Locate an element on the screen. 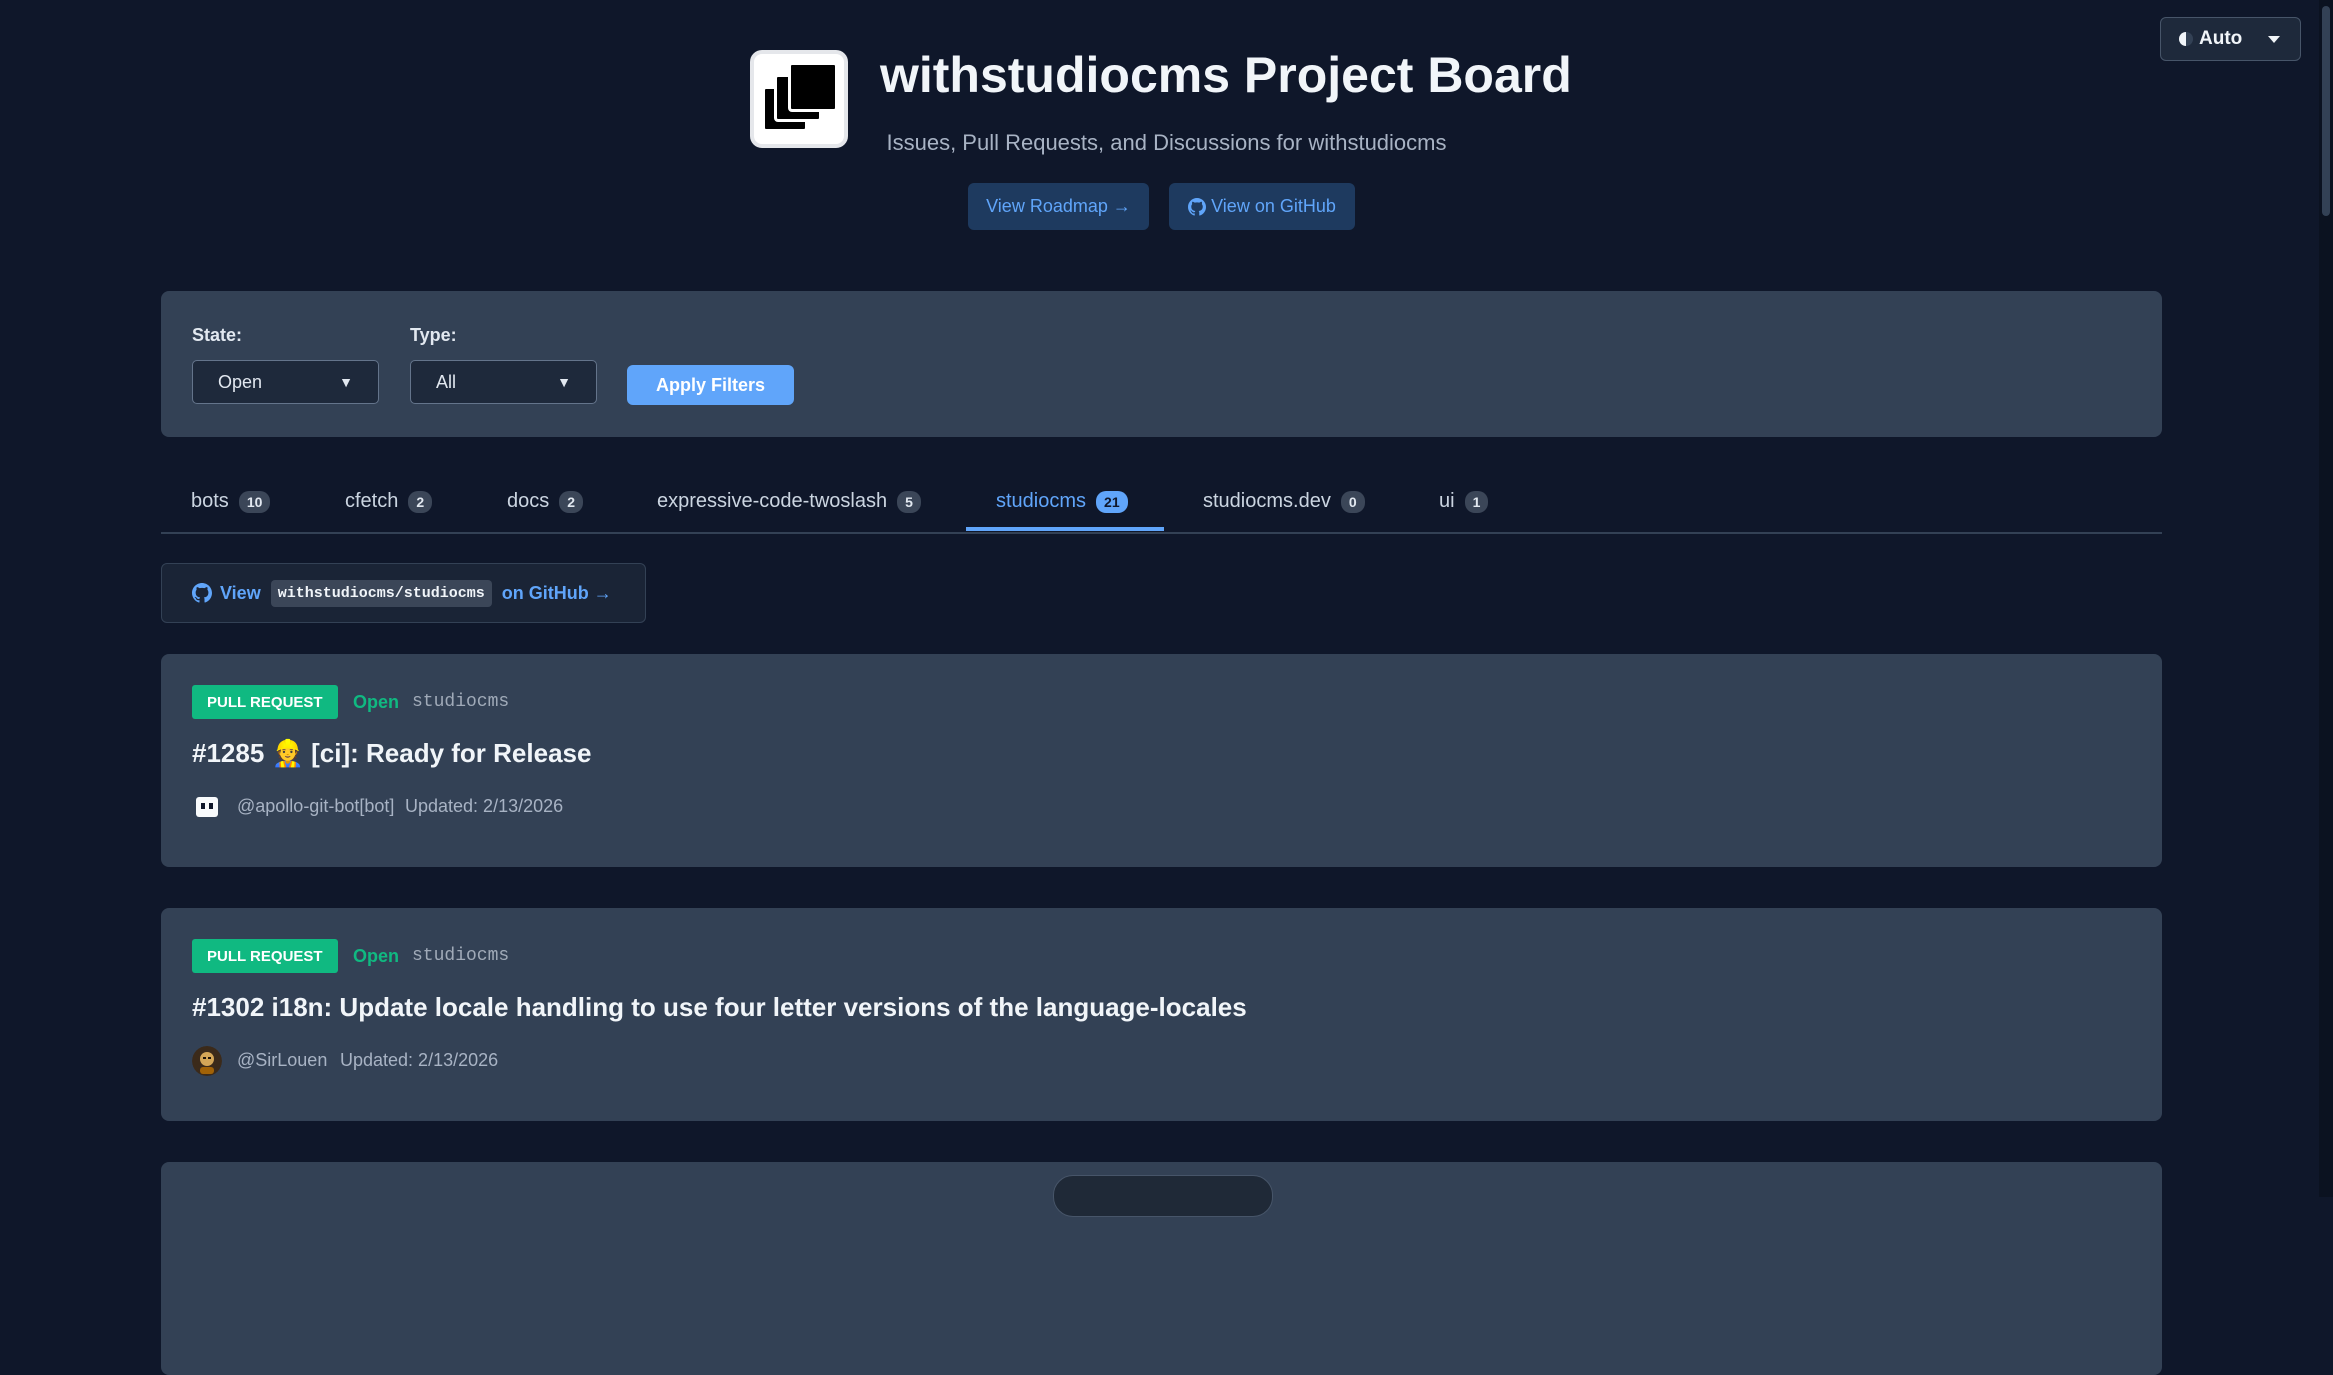  repo-github-link: View withstudiocms/studiocms on GitHub → is located at coordinates (403, 593).